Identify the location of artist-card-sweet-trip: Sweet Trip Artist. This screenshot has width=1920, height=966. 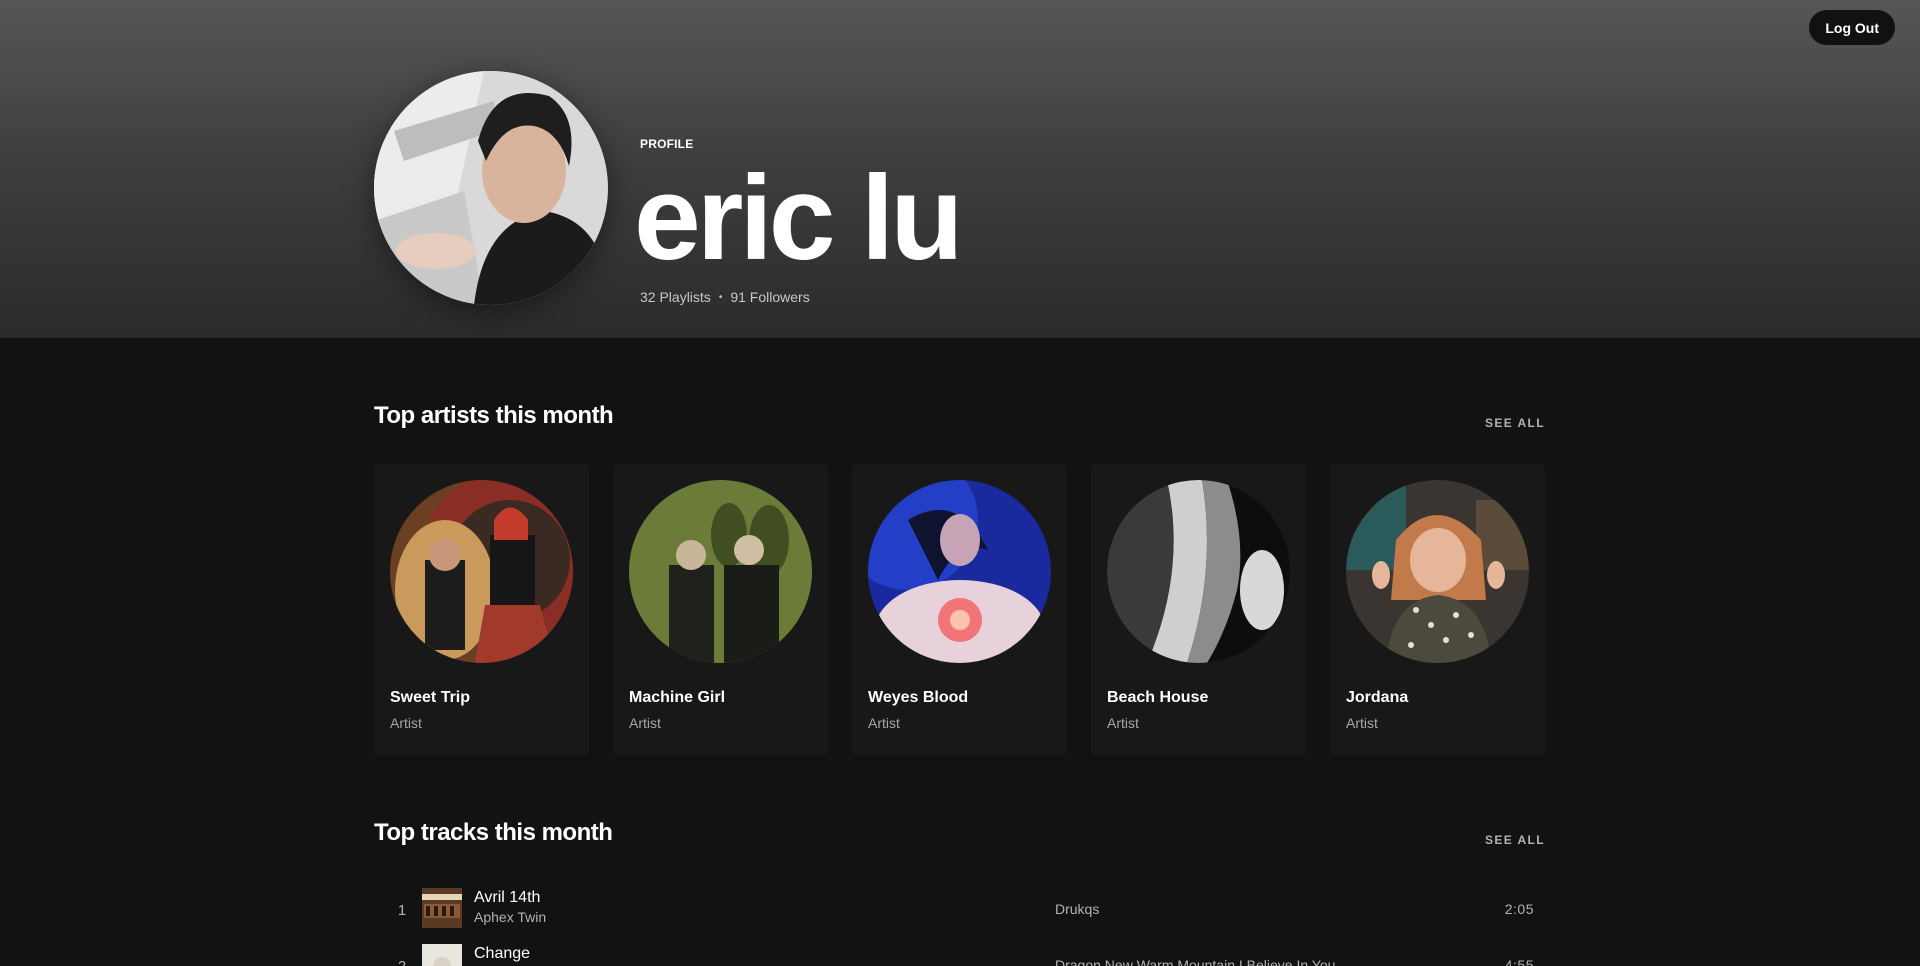
(481, 609).